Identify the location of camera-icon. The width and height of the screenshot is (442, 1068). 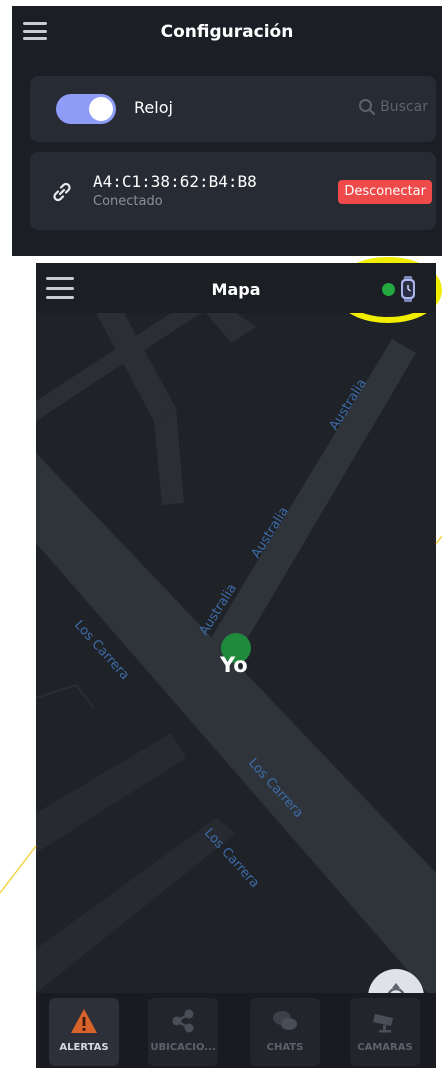
(383, 1023).